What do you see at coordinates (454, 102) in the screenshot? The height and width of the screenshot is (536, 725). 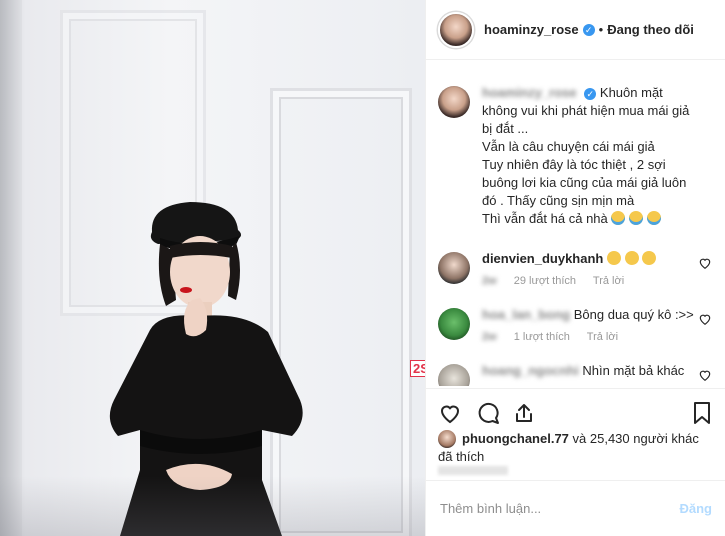 I see `caption-avatar` at bounding box center [454, 102].